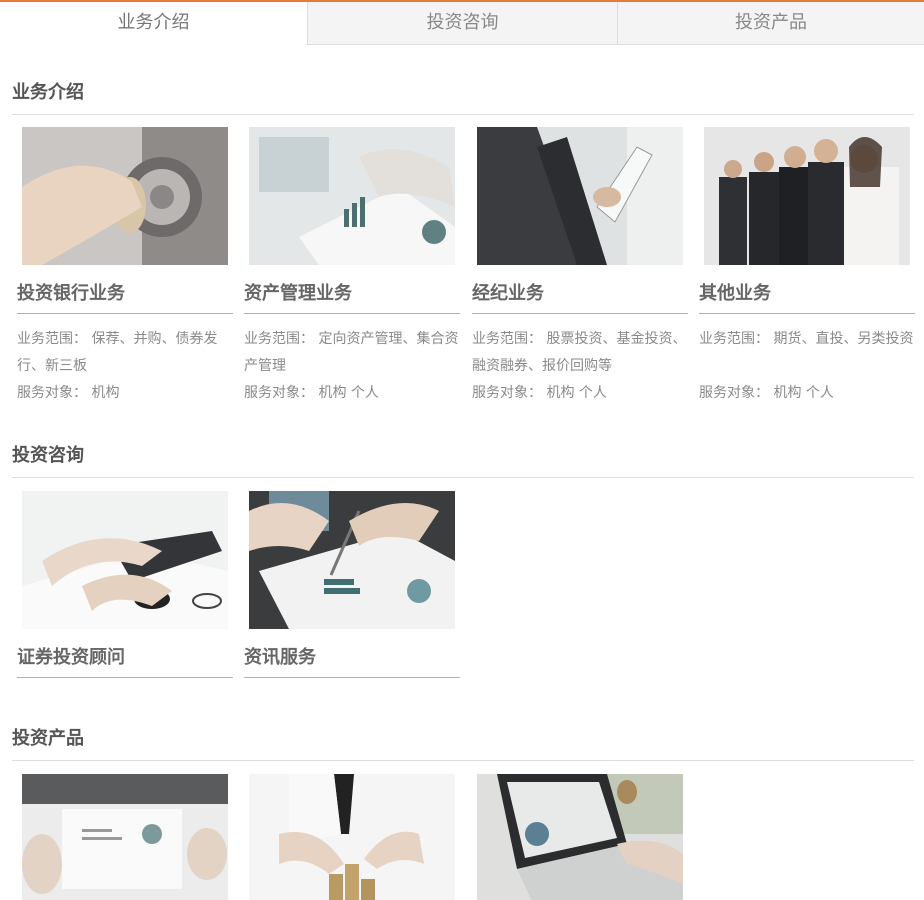 The image size is (924, 900). What do you see at coordinates (807, 267) in the screenshot?
I see `card-other-business: 其他业务 业务范围： 期货、直投、另类投资 服务对象： 机构 个人` at bounding box center [807, 267].